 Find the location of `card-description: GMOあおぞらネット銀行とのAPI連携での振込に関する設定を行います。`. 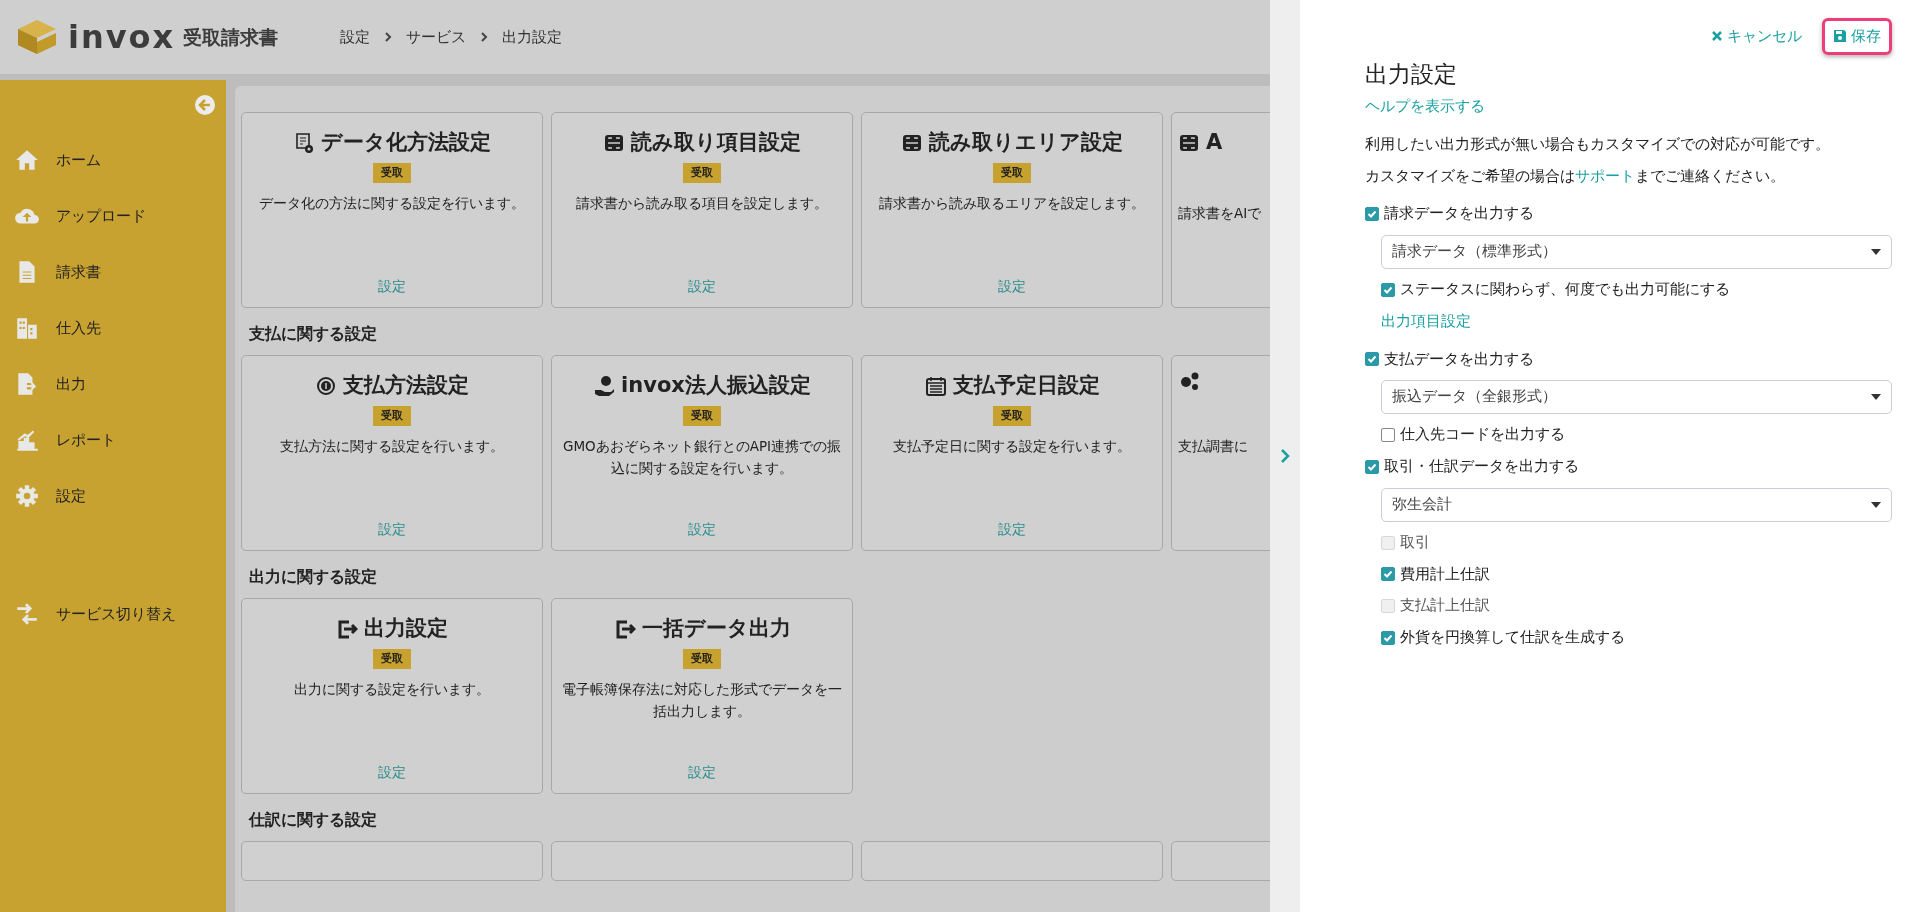

card-description: GMOあおぞらネット銀行とのAPI連携での振込に関する設定を行います。 is located at coordinates (702, 457).